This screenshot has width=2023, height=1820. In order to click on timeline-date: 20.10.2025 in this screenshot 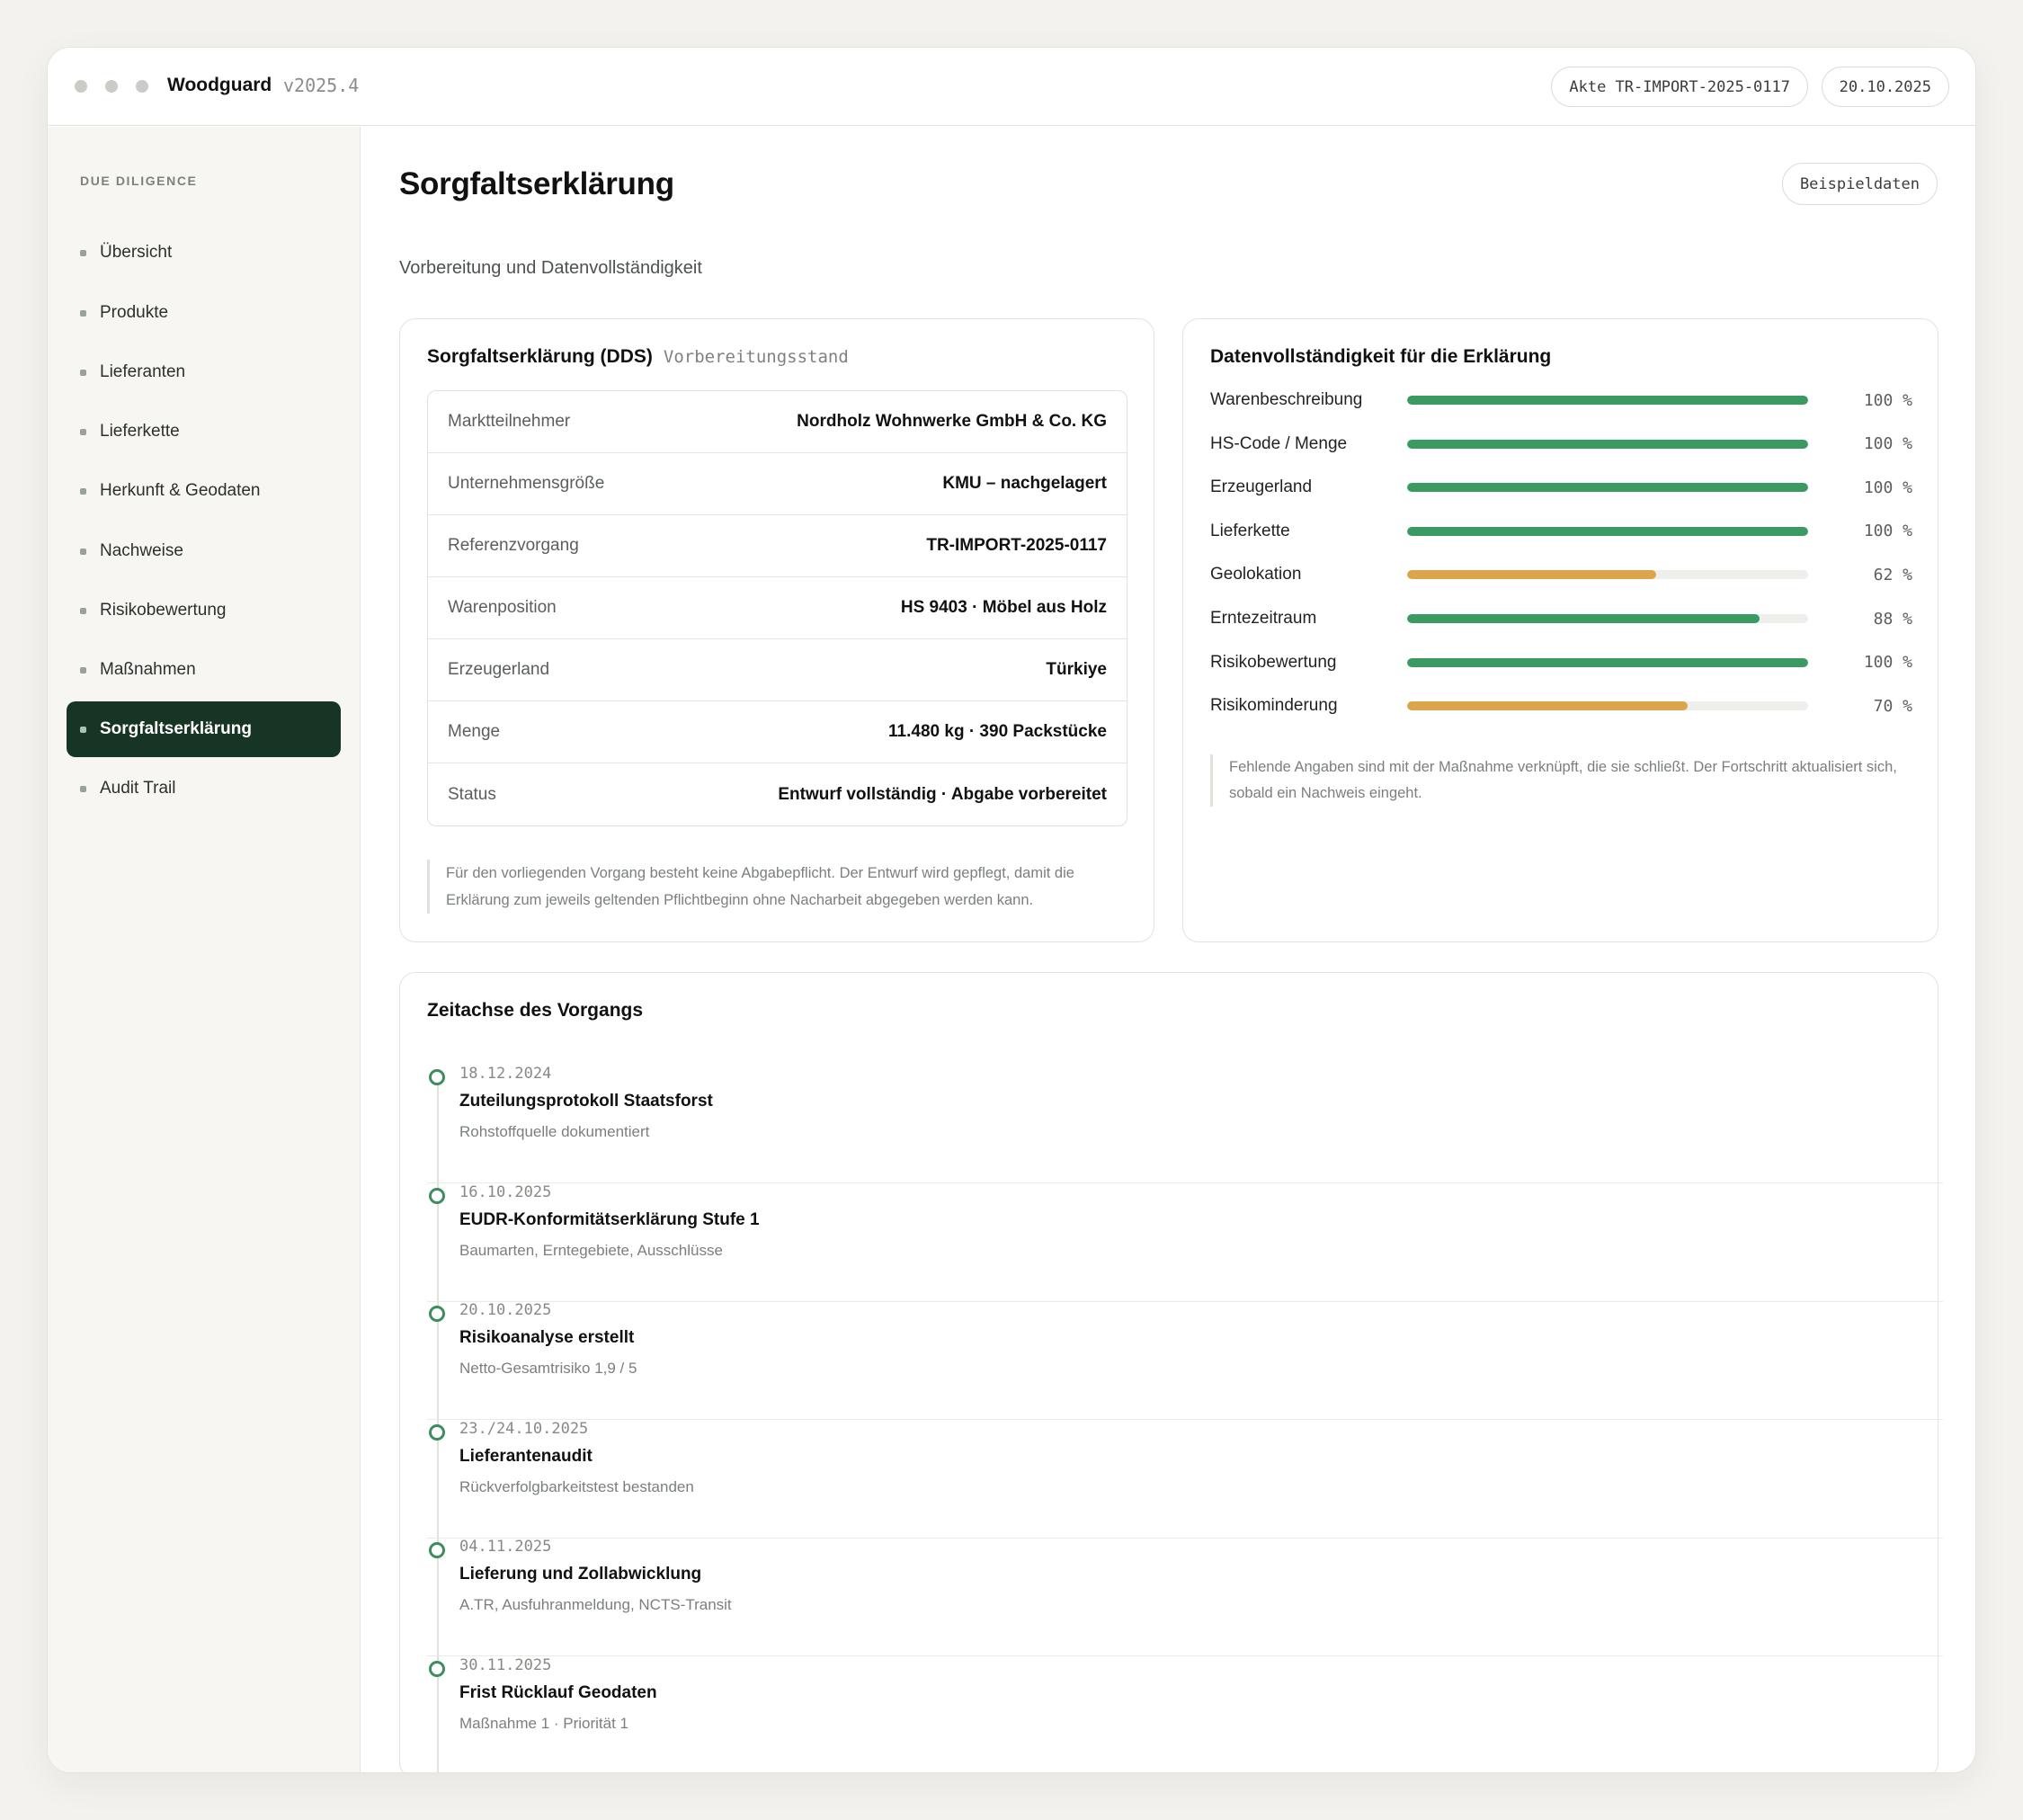, I will do `click(505, 1310)`.